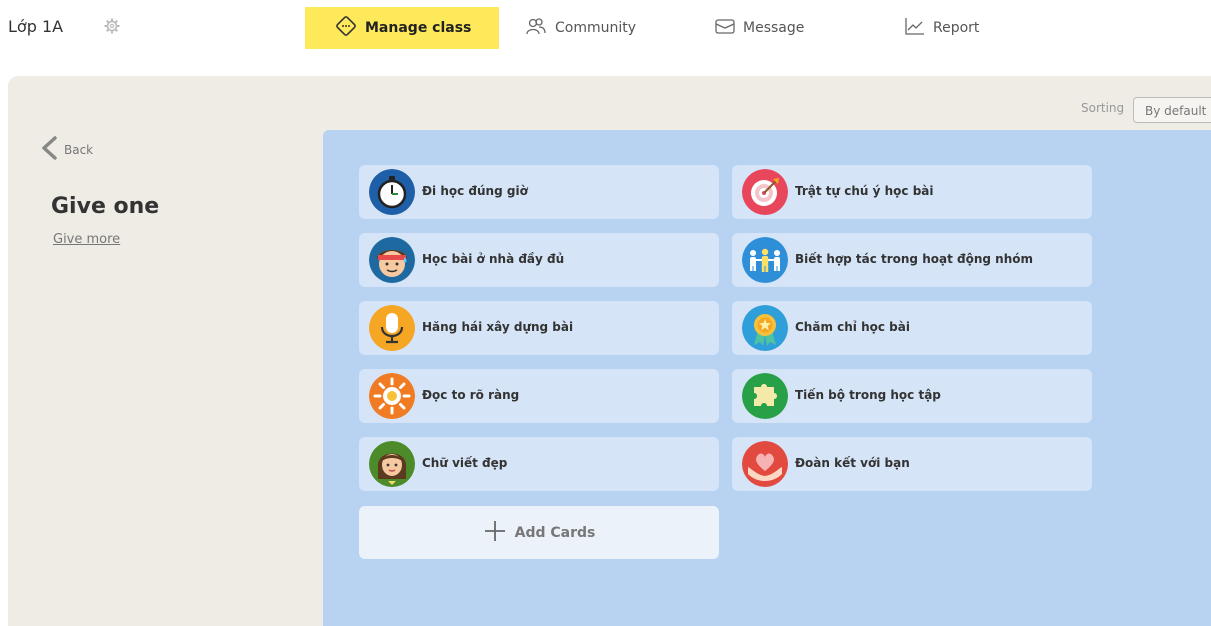 This screenshot has height=626, width=1211. What do you see at coordinates (86, 239) in the screenshot?
I see `give-more-link: Give more` at bounding box center [86, 239].